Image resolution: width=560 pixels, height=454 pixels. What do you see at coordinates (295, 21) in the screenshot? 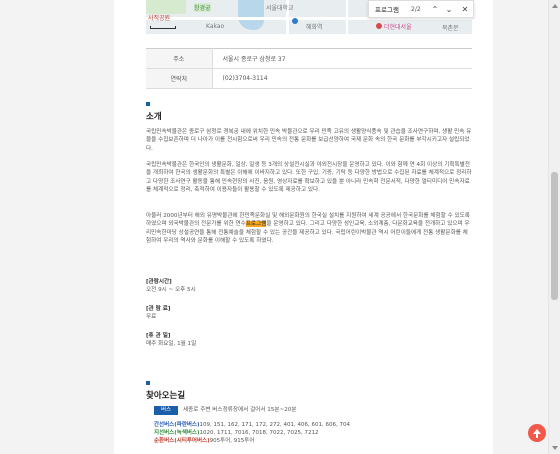
I see `map-pin-icon` at bounding box center [295, 21].